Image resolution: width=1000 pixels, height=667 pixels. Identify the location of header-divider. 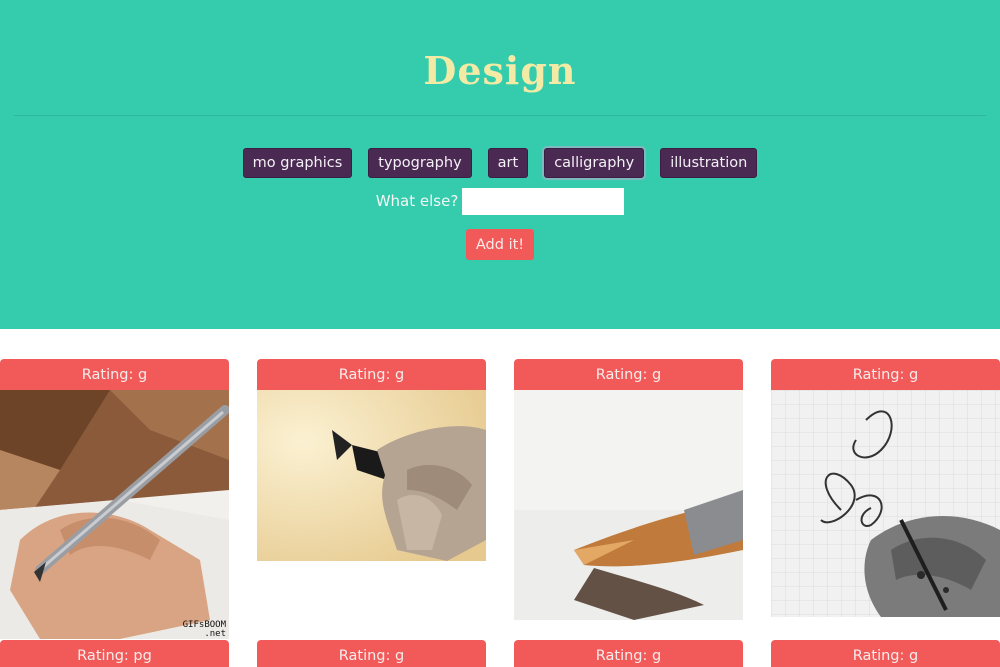
(500, 115).